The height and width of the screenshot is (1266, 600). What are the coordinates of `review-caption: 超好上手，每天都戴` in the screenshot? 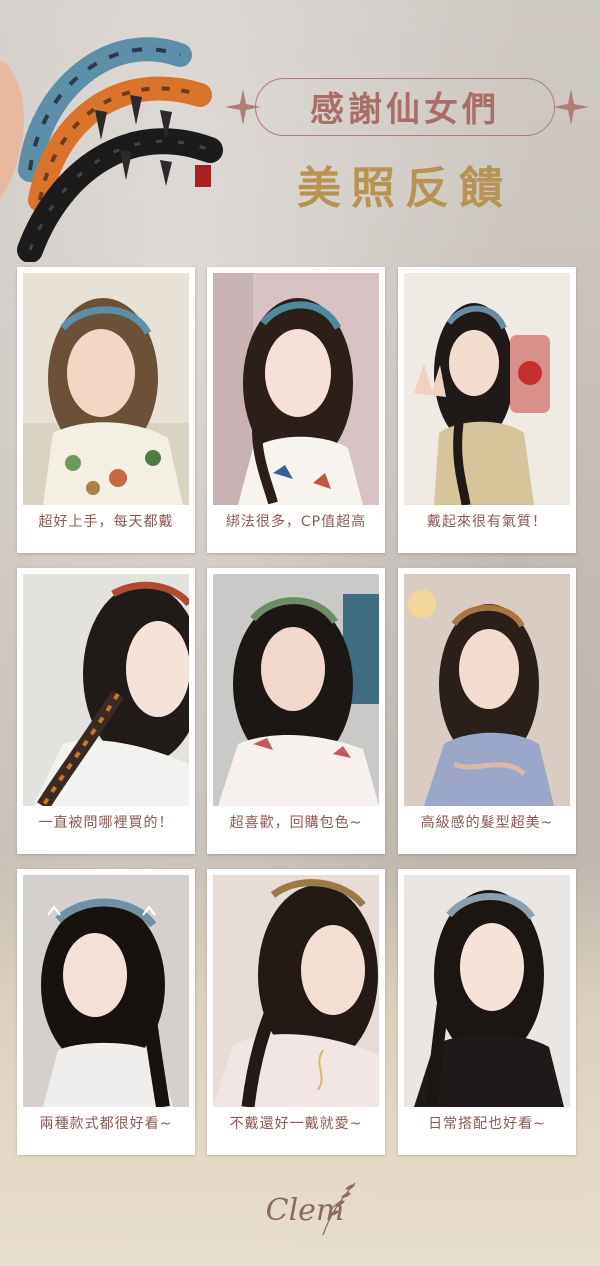 It's located at (106, 522).